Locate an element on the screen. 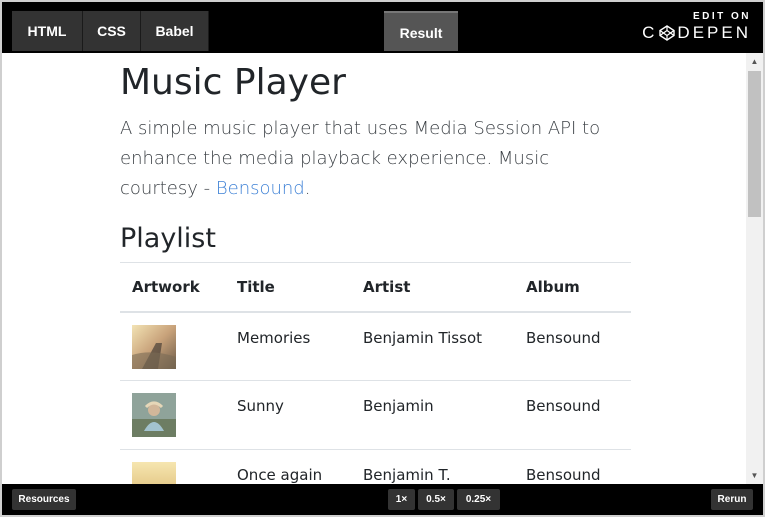  lead-end: . is located at coordinates (307, 188).